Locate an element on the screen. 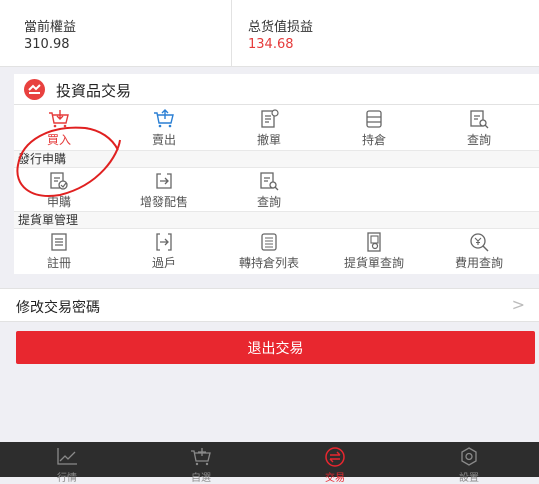 The width and height of the screenshot is (539, 484). positions-button: 持倉 is located at coordinates (374, 127).